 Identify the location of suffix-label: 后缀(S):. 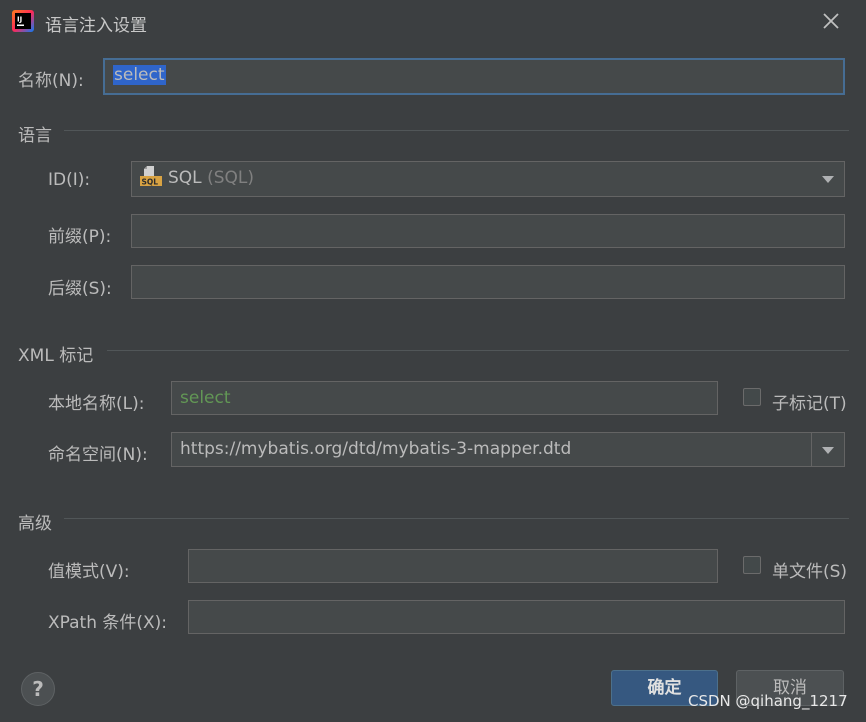
(80, 289).